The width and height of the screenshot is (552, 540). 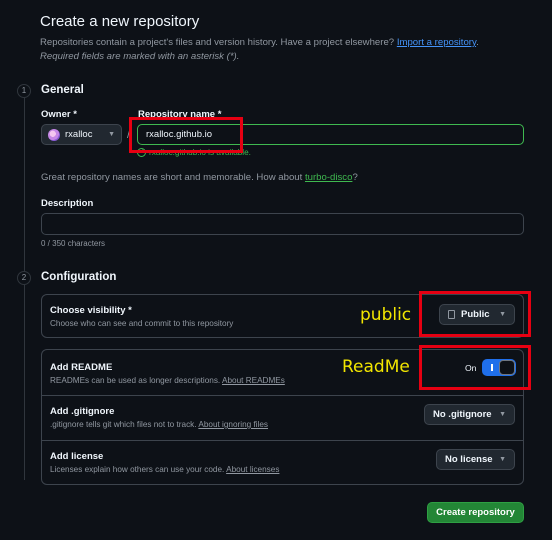 I want to click on step-number-2: 2, so click(x=24, y=278).